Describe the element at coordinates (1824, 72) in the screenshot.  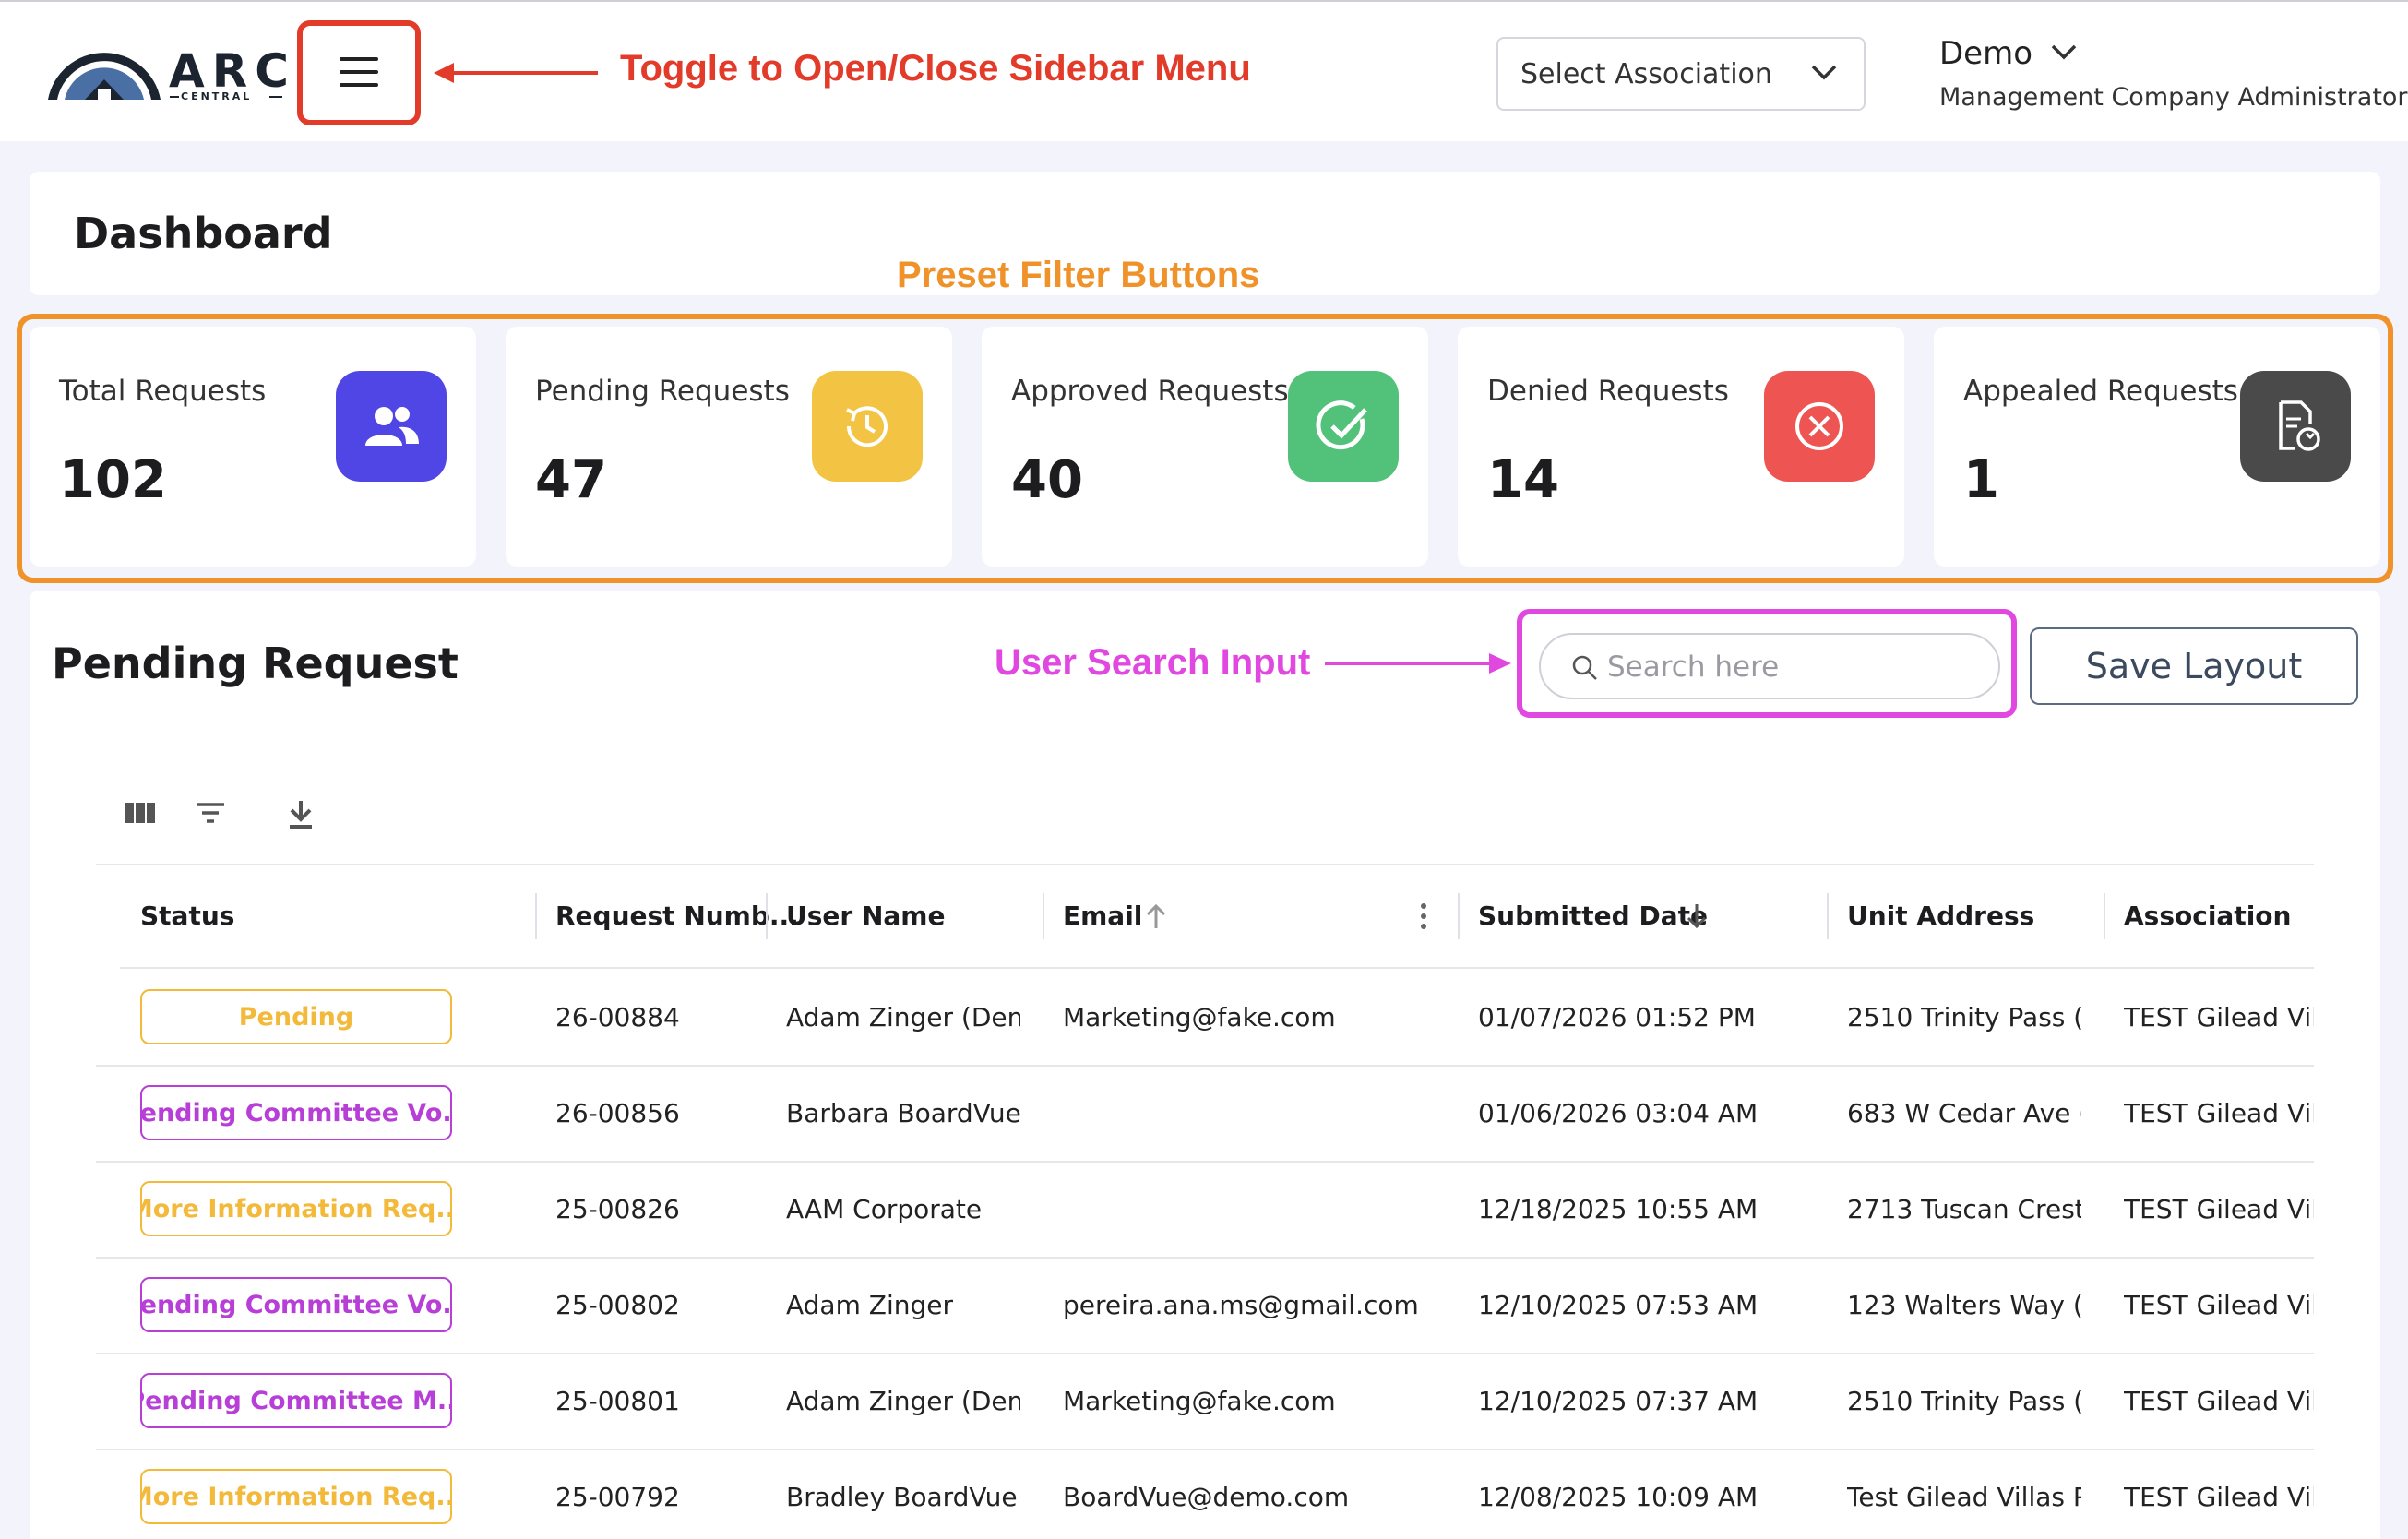
I see `chevron-down-icon` at that location.